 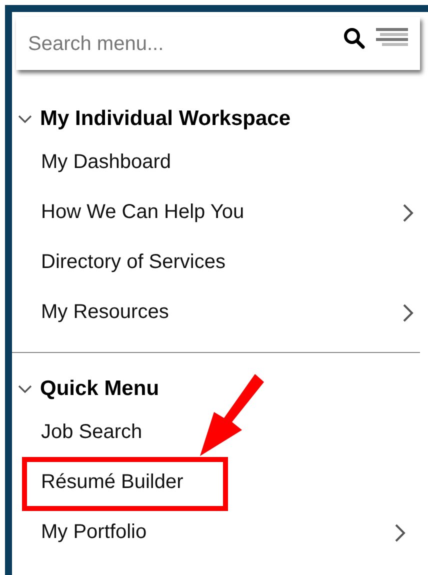 What do you see at coordinates (354, 38) in the screenshot?
I see `search-icon` at bounding box center [354, 38].